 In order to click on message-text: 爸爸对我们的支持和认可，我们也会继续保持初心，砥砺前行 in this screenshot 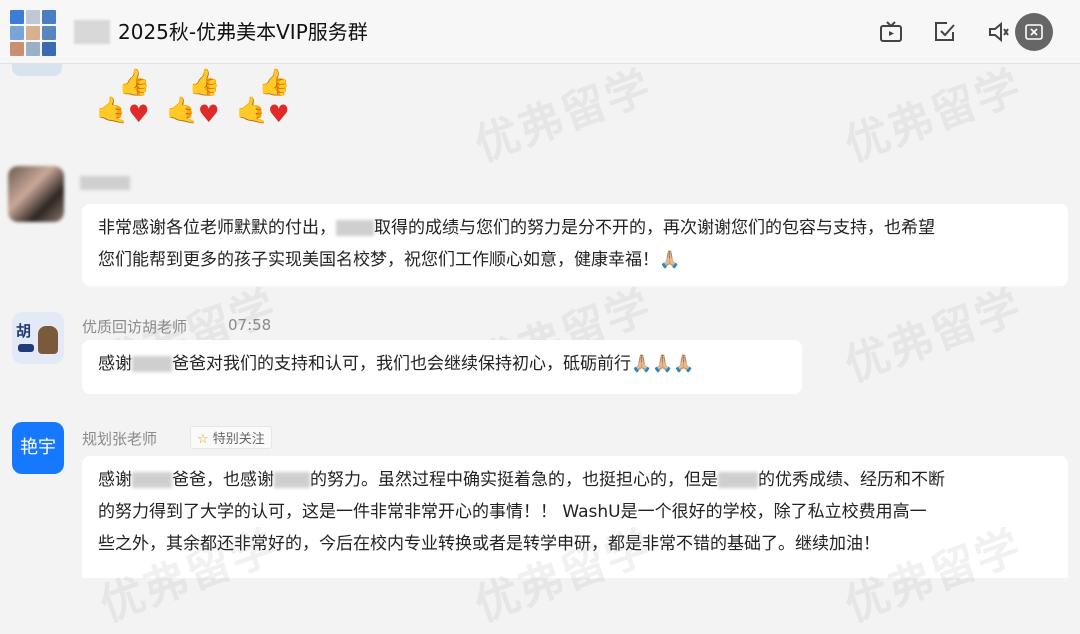, I will do `click(401, 364)`.